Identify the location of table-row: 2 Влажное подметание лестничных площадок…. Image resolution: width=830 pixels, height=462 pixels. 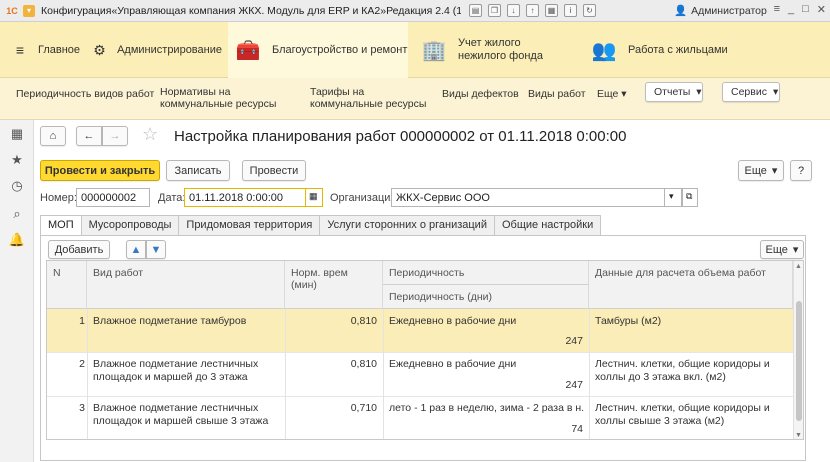
(420, 375).